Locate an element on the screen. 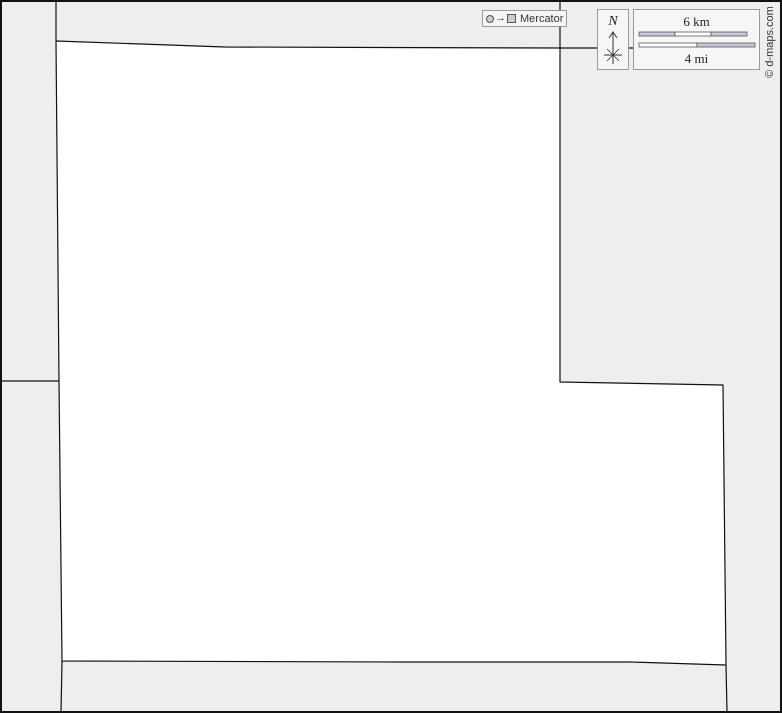 This screenshot has height=713, width=782. projection-name: Mercator is located at coordinates (542, 18).